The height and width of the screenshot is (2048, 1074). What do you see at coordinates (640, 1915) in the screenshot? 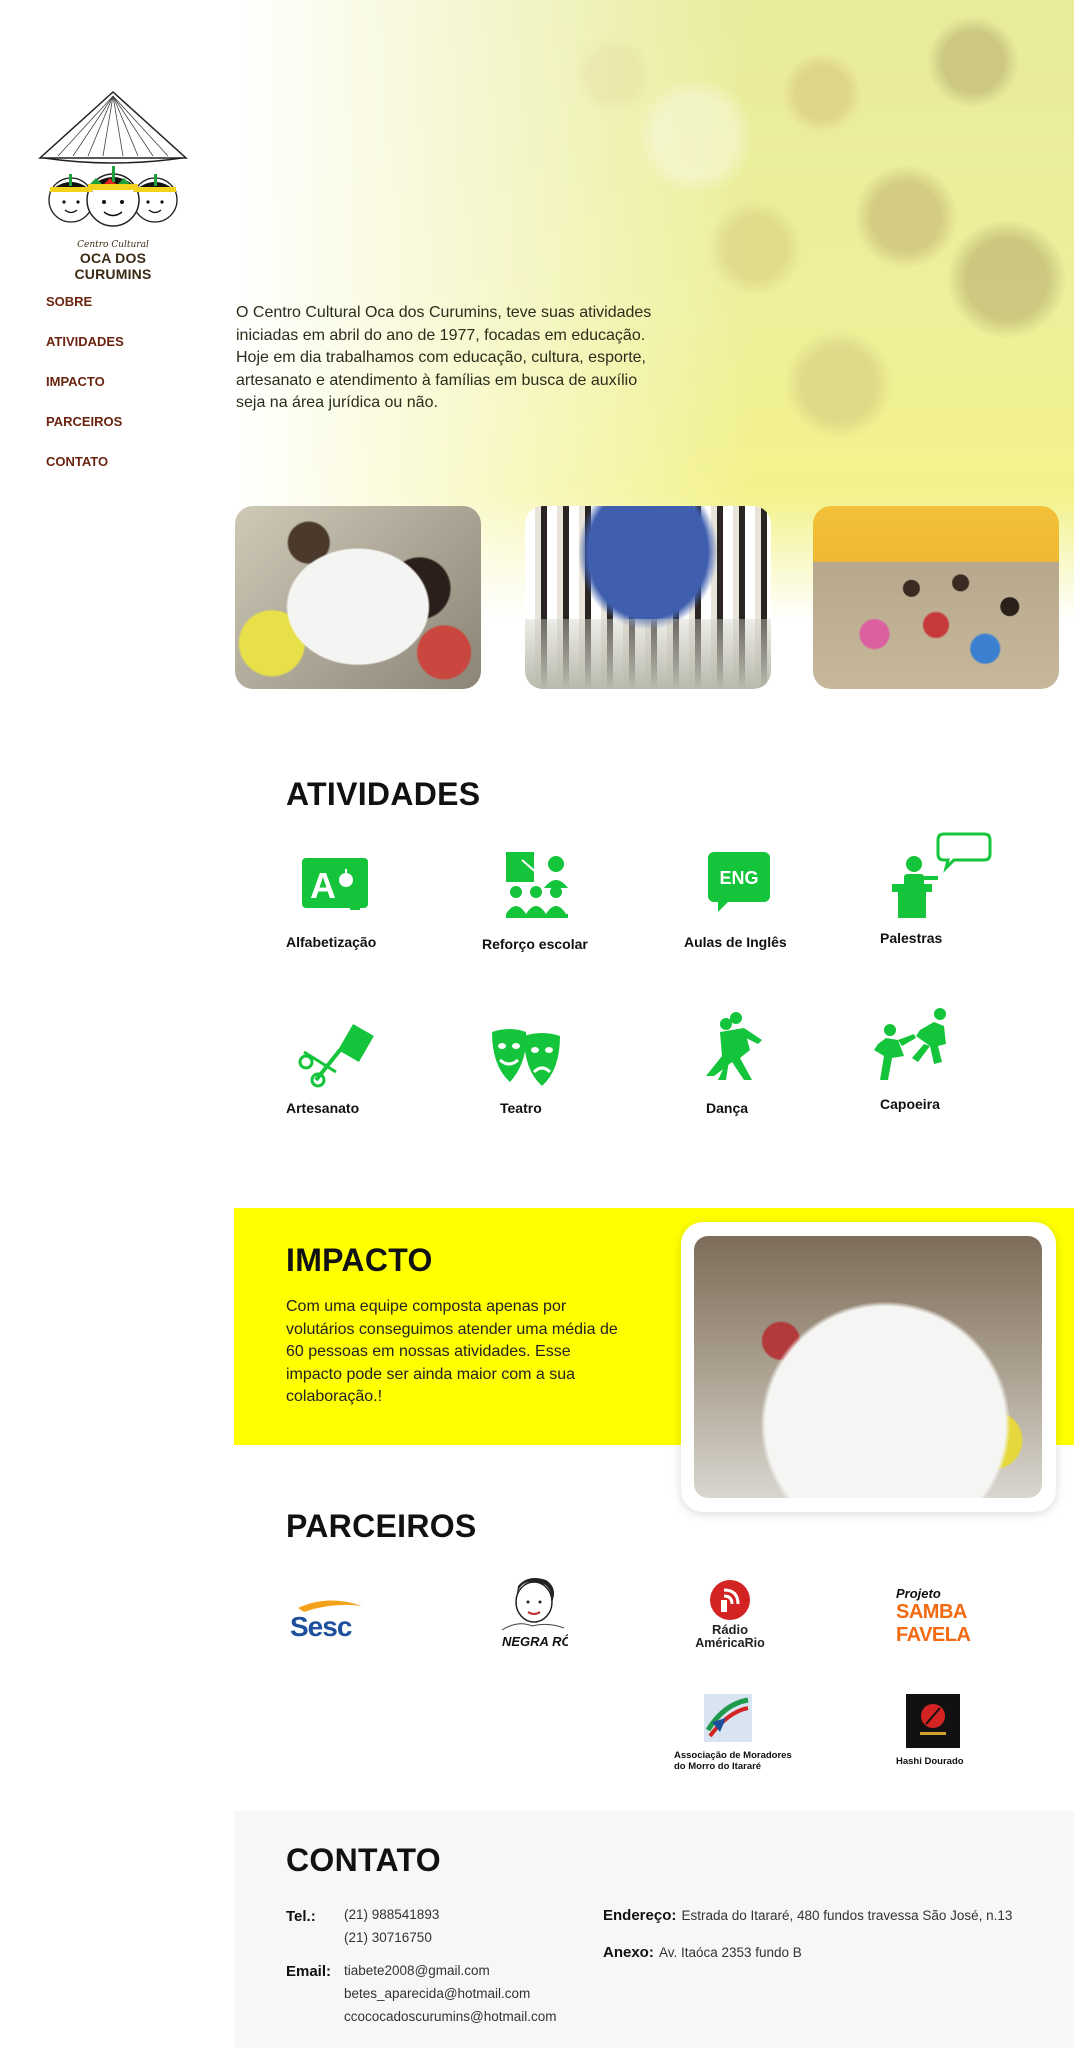
I see `endereco-label: Endereço:` at bounding box center [640, 1915].